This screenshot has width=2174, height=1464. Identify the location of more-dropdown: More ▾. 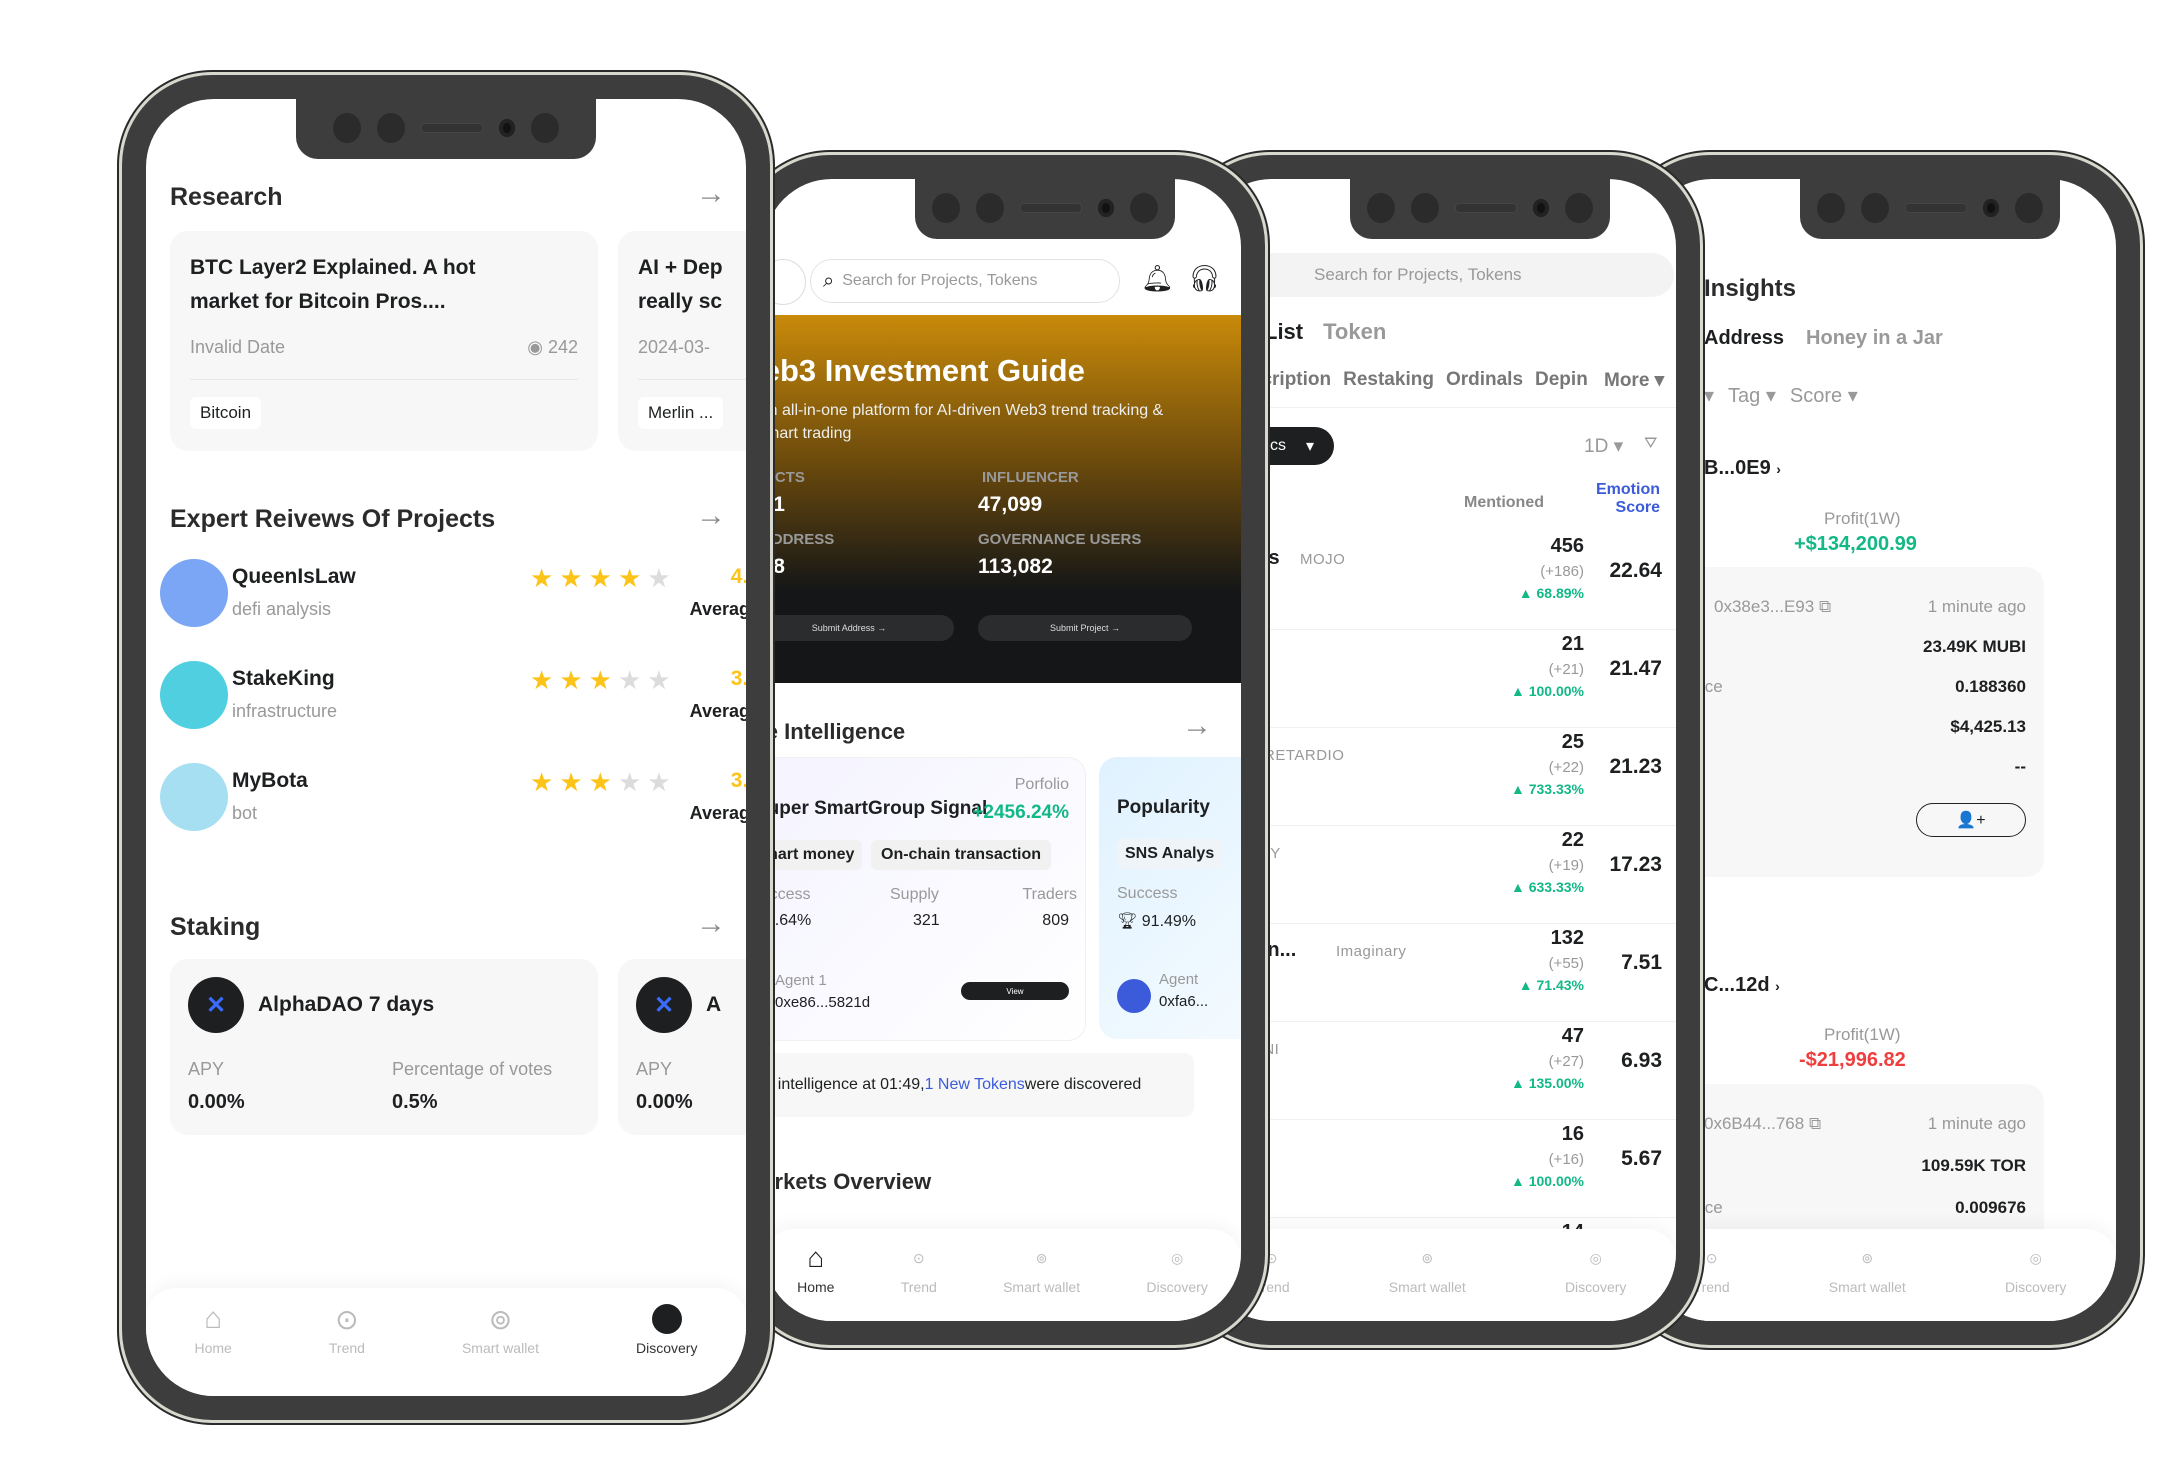
(1634, 380).